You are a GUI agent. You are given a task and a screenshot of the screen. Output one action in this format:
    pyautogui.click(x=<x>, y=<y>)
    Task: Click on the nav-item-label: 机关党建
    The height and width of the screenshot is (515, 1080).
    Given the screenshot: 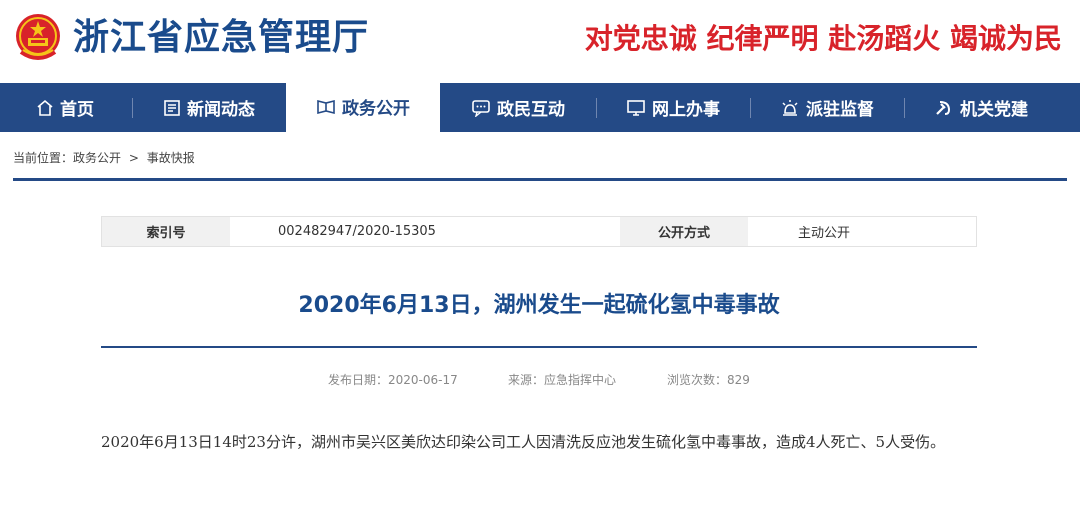 What is the action you would take?
    pyautogui.click(x=994, y=110)
    